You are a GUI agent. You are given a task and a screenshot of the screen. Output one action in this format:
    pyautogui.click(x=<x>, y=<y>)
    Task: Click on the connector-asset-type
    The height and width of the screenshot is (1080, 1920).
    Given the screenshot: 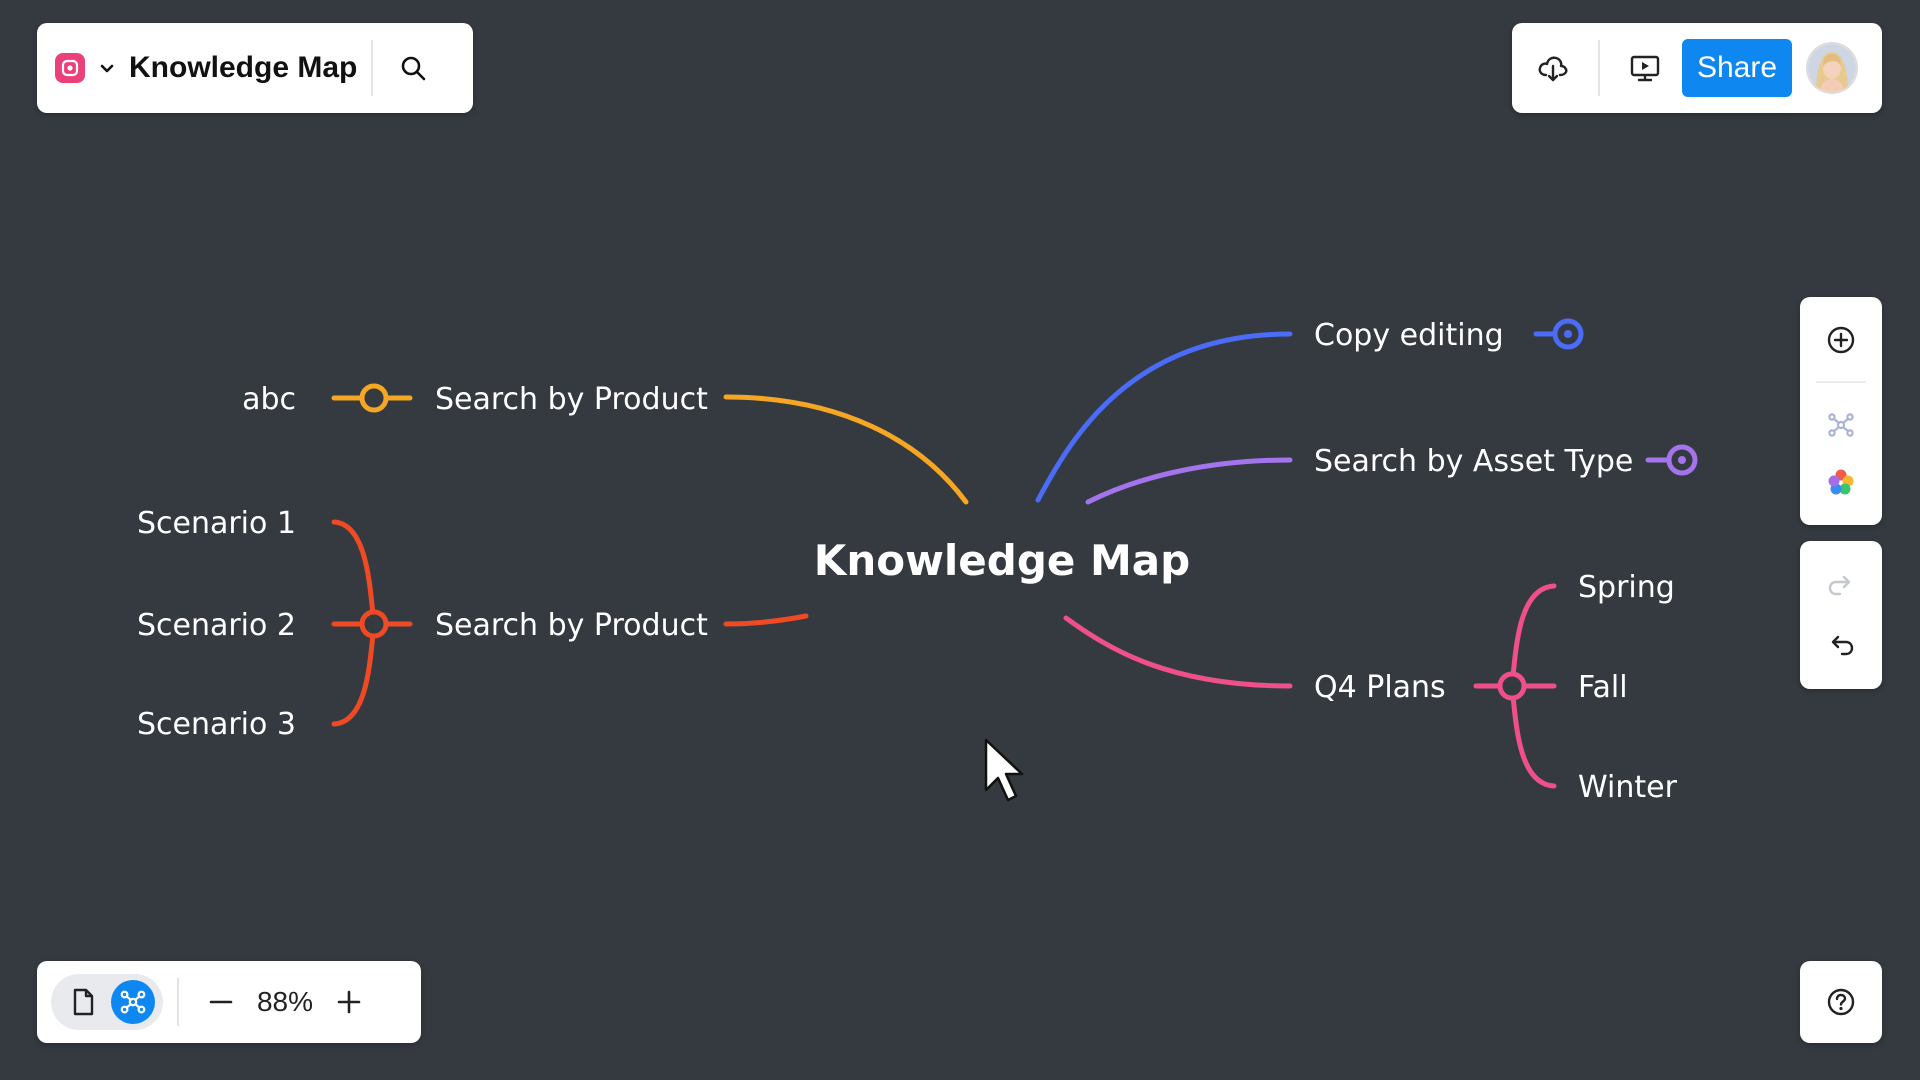 What is the action you would take?
    pyautogui.click(x=1189, y=481)
    